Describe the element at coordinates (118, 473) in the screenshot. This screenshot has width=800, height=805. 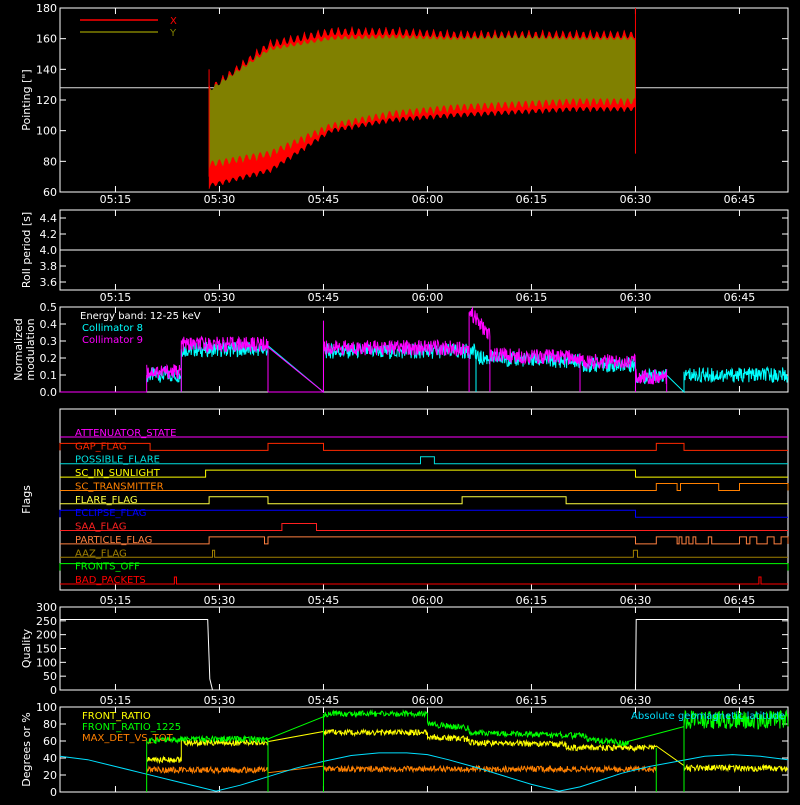
I see `flag-label-sc-in-sunlight: SC_IN_SUNLIGHT` at that location.